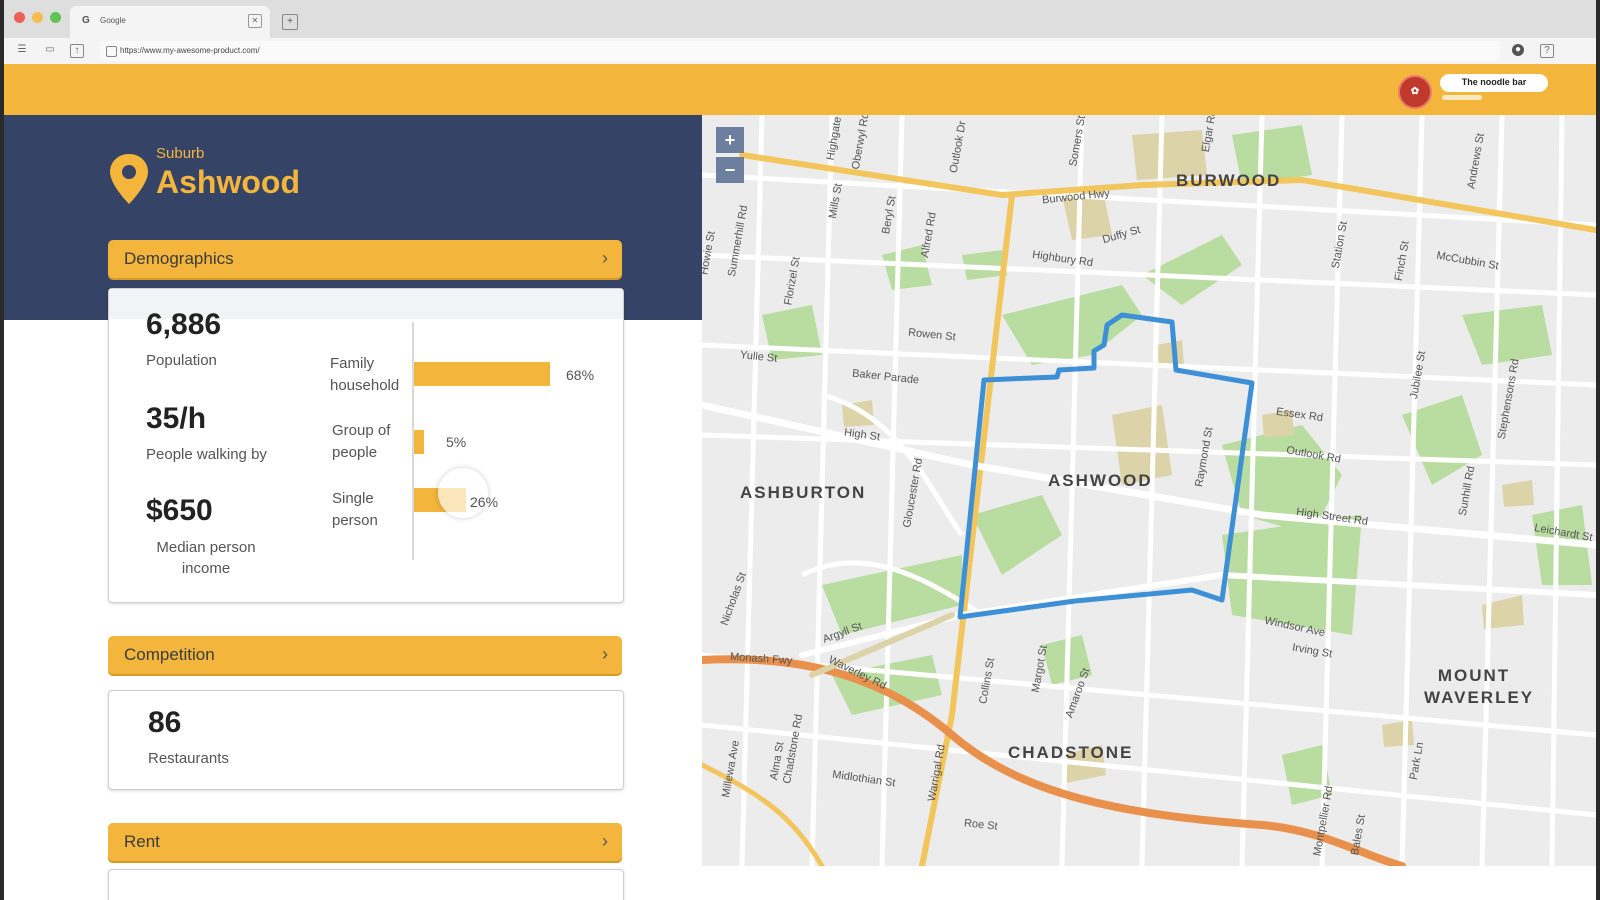  I want to click on click-ripple, so click(463, 493).